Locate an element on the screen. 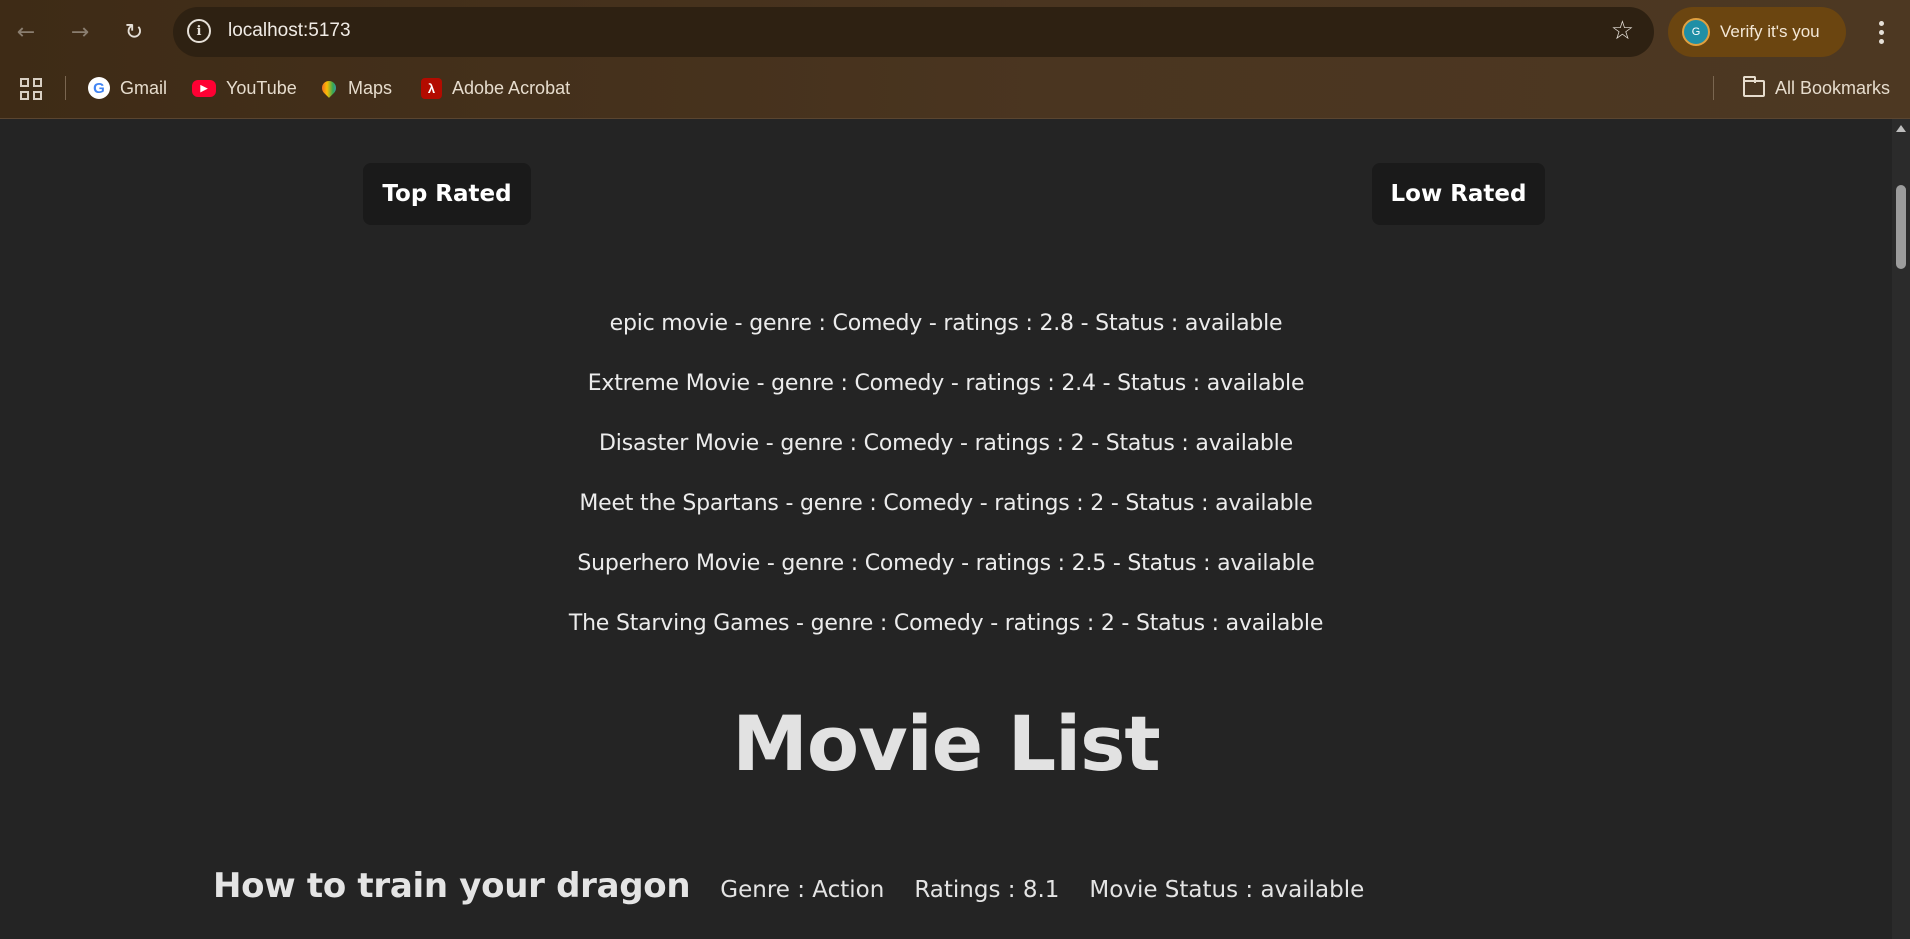 This screenshot has height=939, width=1910. all-bookmarks-label: All Bookmarks is located at coordinates (1833, 87).